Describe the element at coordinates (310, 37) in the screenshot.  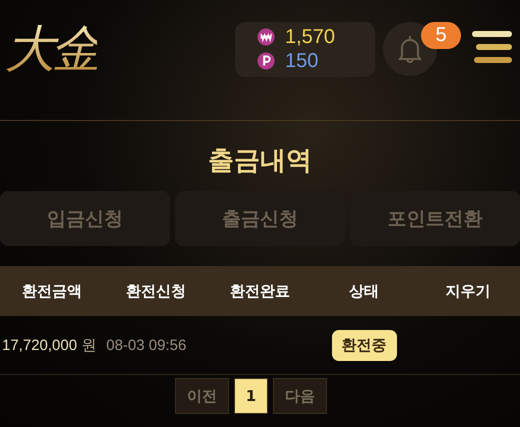
I see `cash-balance: 1,570` at that location.